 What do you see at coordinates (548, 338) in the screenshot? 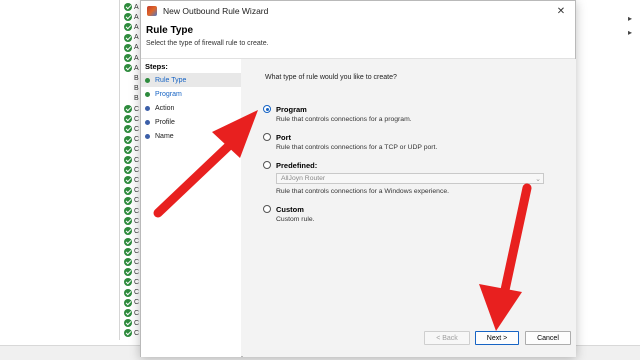
I see `cancel-button: Cancel` at bounding box center [548, 338].